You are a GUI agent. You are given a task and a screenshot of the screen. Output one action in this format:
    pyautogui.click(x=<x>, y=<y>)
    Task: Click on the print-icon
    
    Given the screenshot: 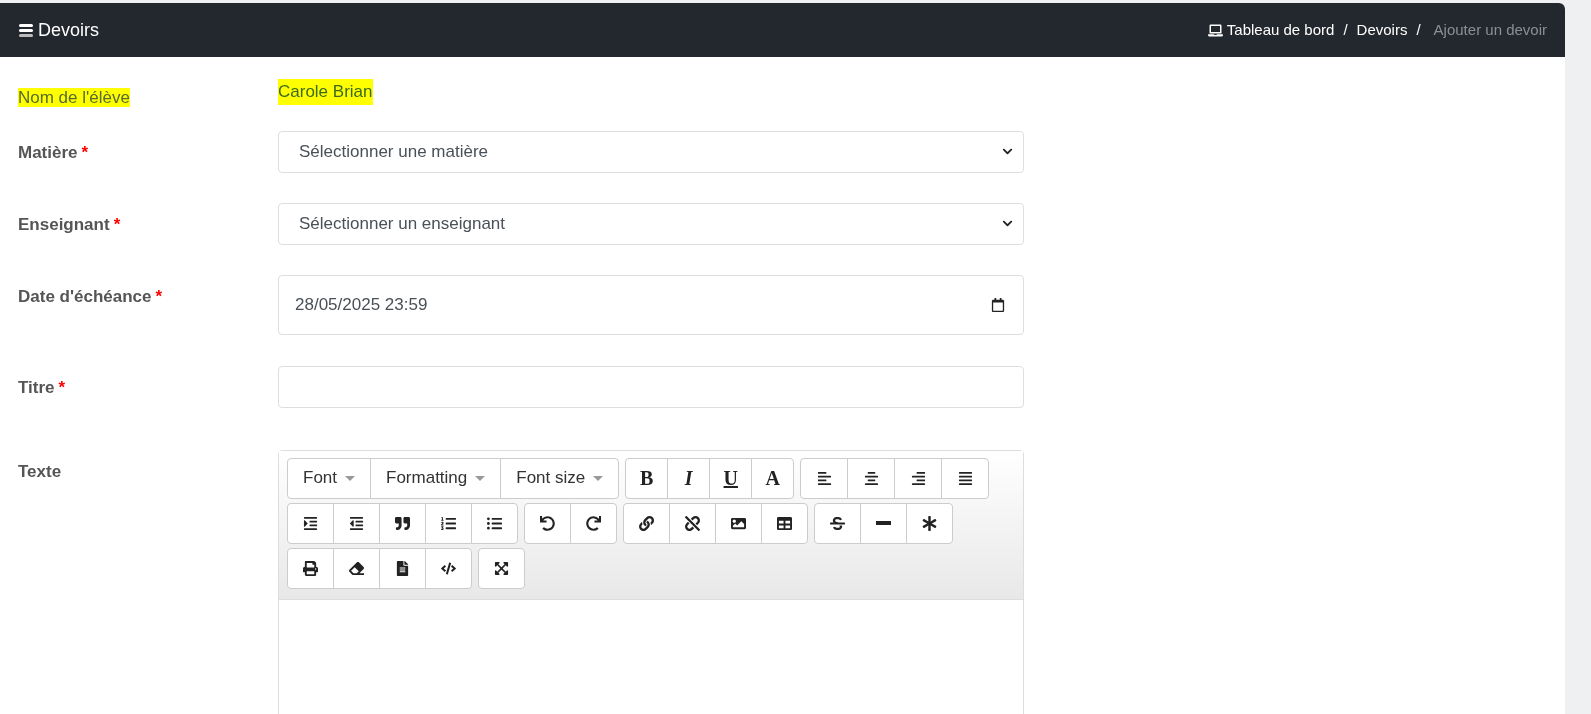 What is the action you would take?
    pyautogui.click(x=310, y=568)
    